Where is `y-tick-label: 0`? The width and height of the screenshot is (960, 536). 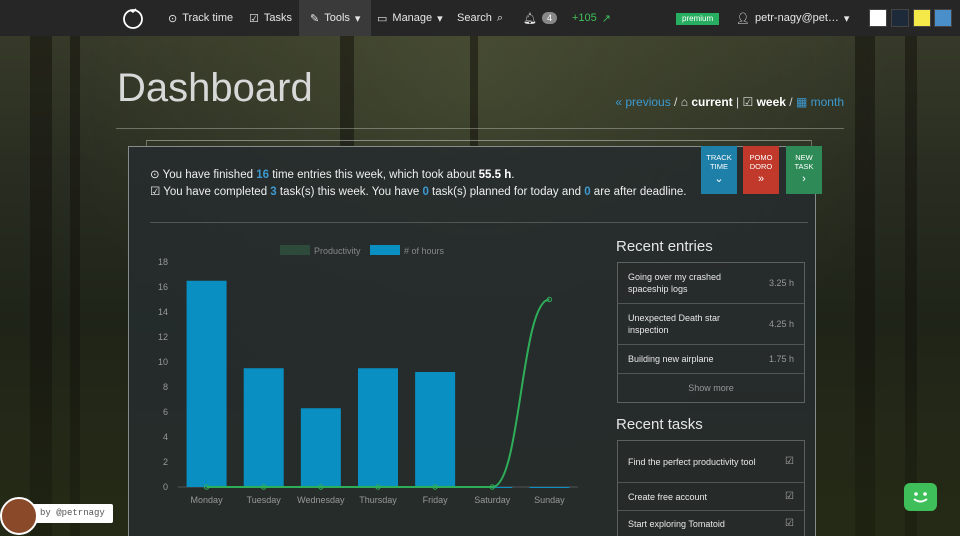 y-tick-label: 0 is located at coordinates (165, 487).